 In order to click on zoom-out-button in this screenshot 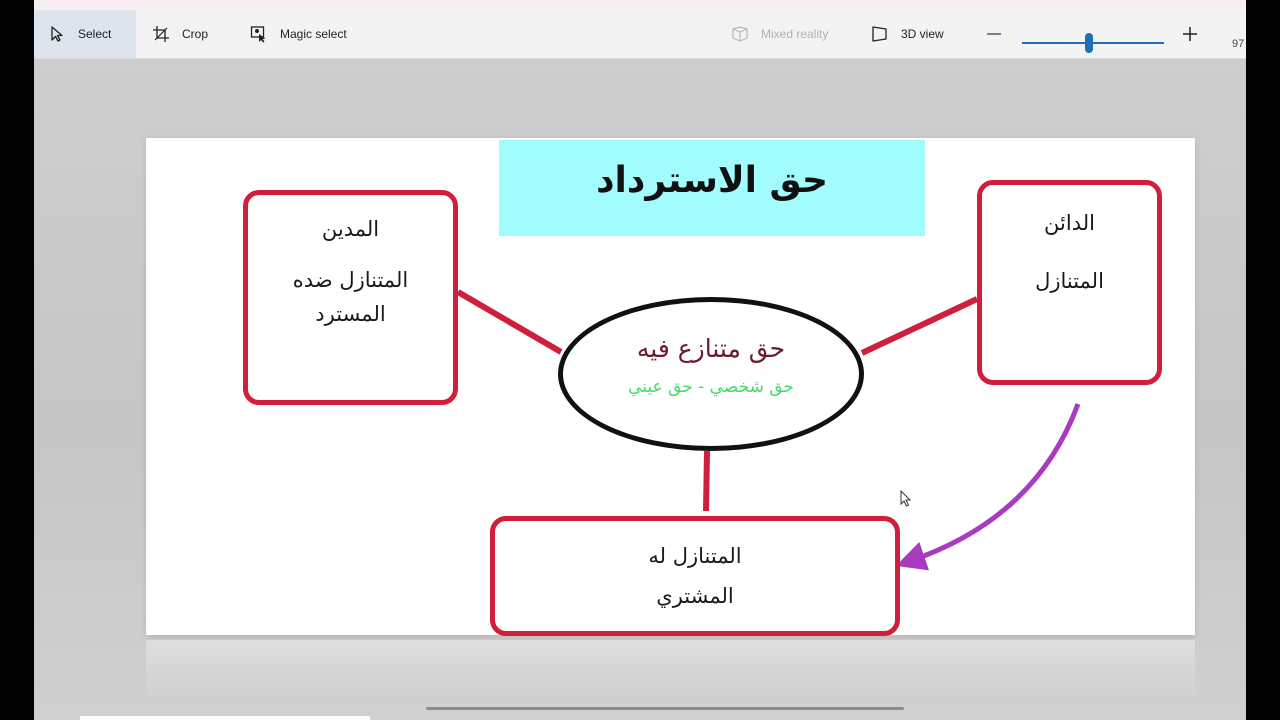, I will do `click(994, 34)`.